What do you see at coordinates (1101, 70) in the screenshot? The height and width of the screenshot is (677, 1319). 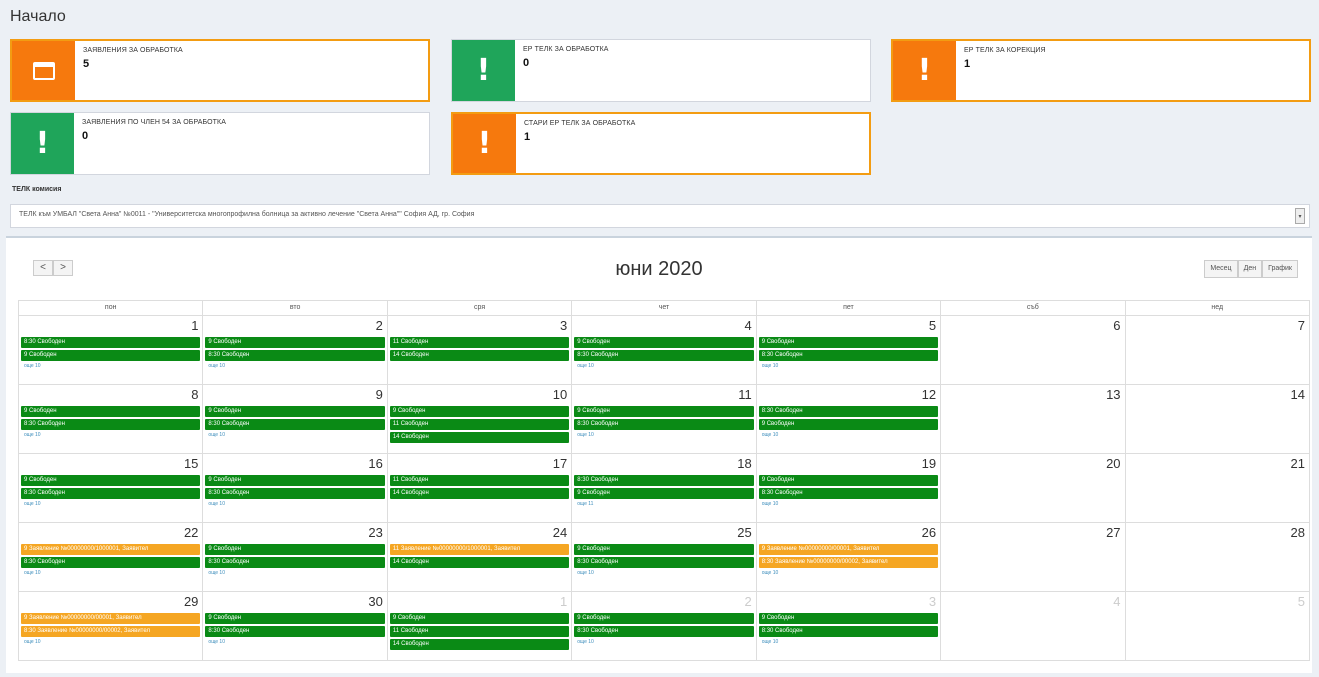 I see `info-box-er-telk-correction: ! ЕР ТЕЛК ЗА КОРЕКЦИЯ 1` at bounding box center [1101, 70].